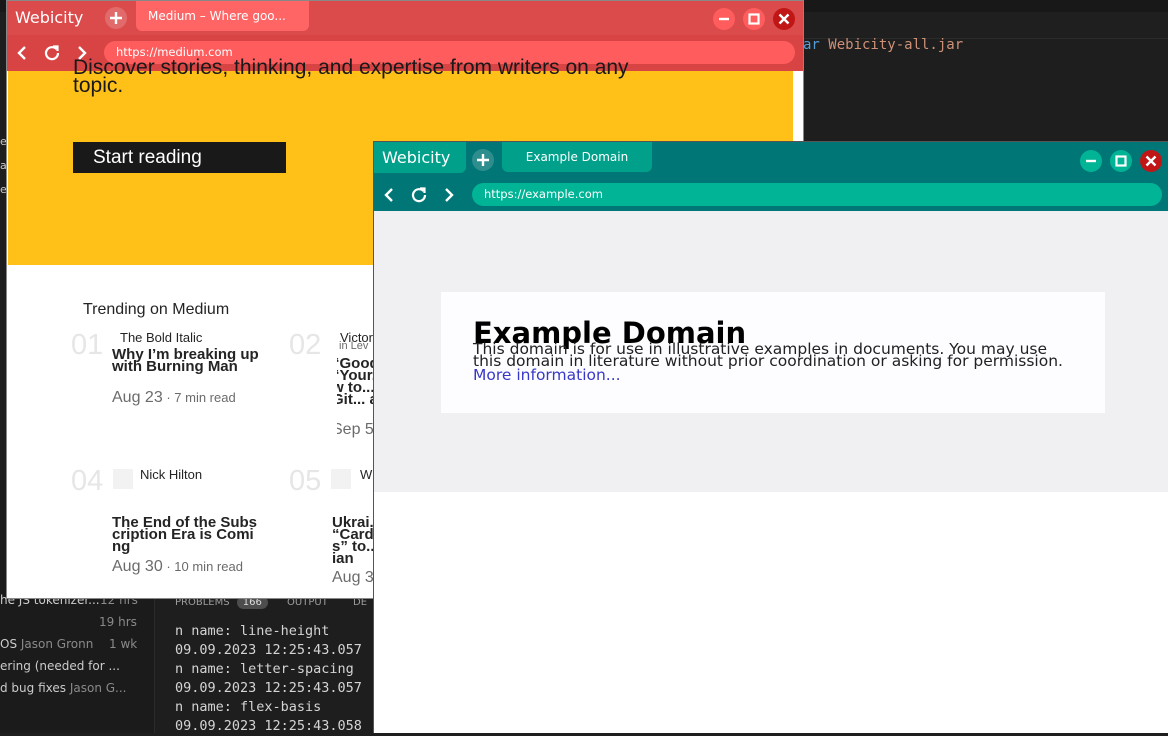  Describe the element at coordinates (137, 397) in the screenshot. I see `article-date: Aug 23` at that location.